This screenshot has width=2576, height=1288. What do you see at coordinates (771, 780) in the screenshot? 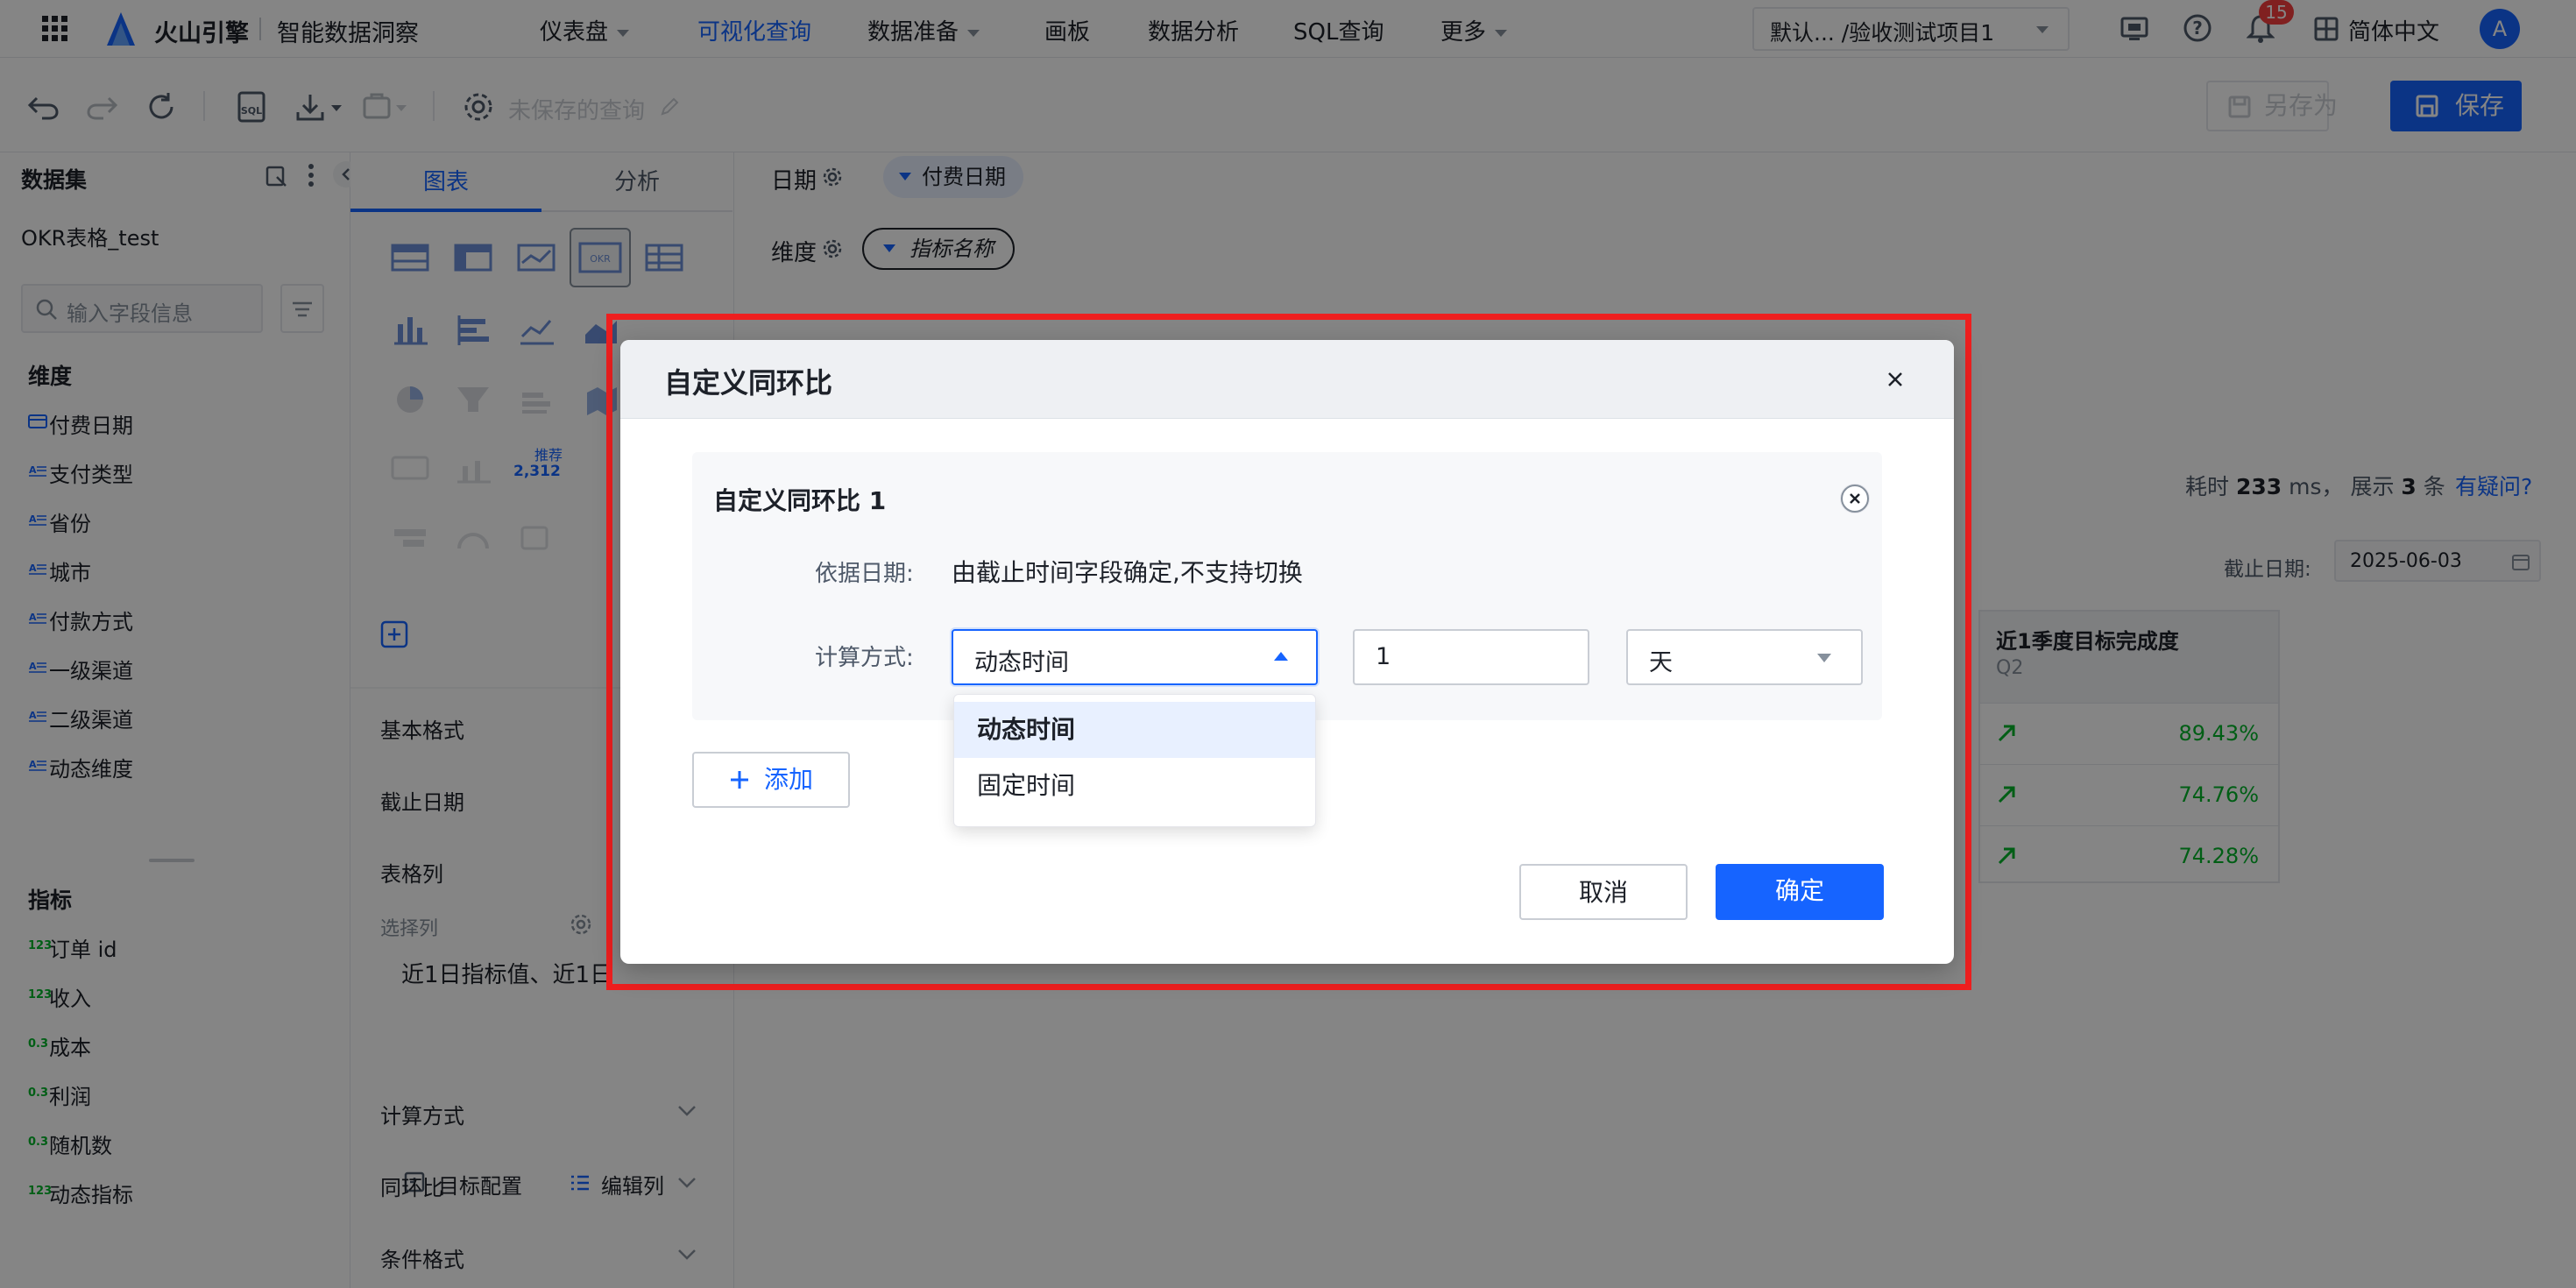
I see `add-rule-button: 添加` at bounding box center [771, 780].